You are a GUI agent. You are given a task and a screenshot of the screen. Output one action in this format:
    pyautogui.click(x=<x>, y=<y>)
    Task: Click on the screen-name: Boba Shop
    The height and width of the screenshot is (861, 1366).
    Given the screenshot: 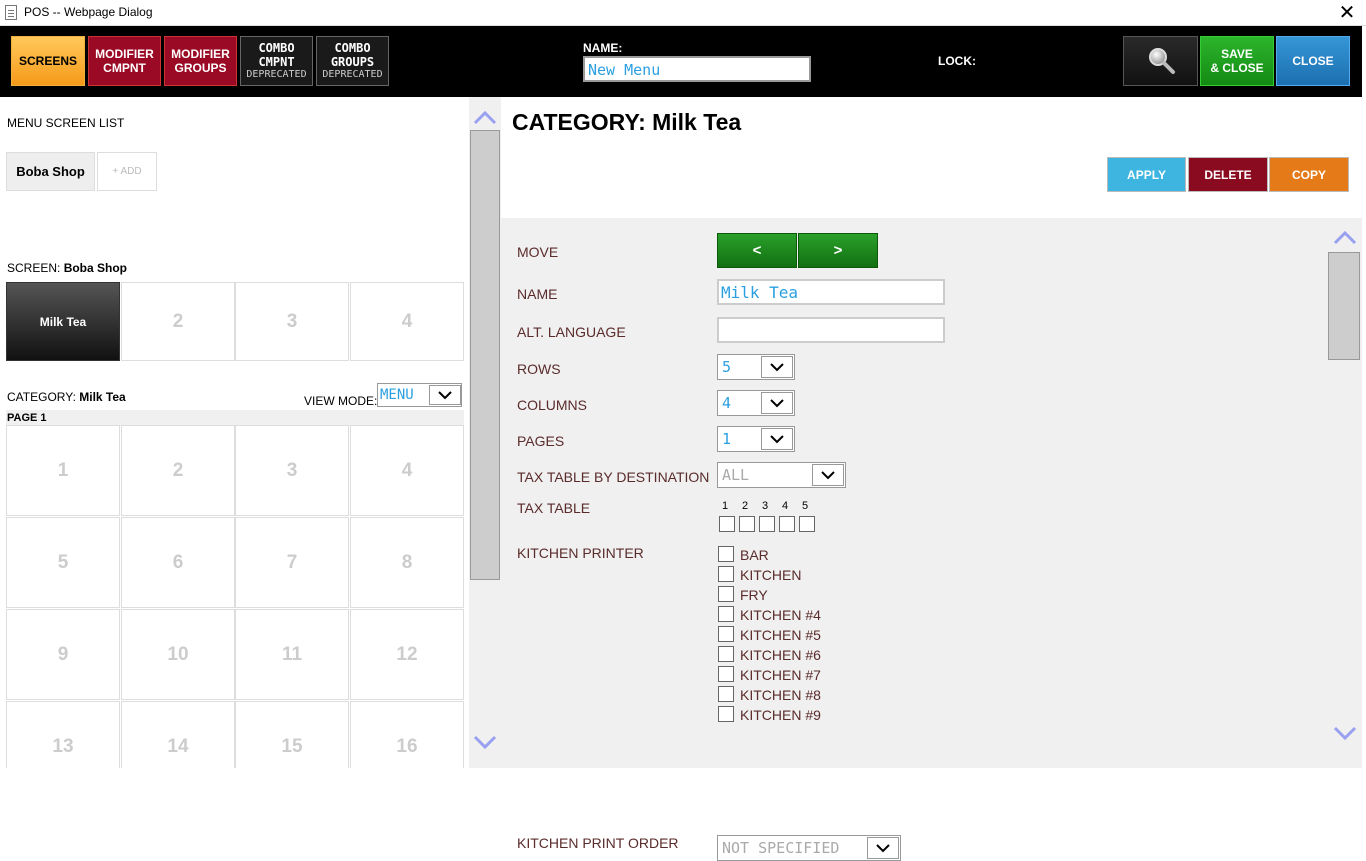 What is the action you would take?
    pyautogui.click(x=95, y=268)
    